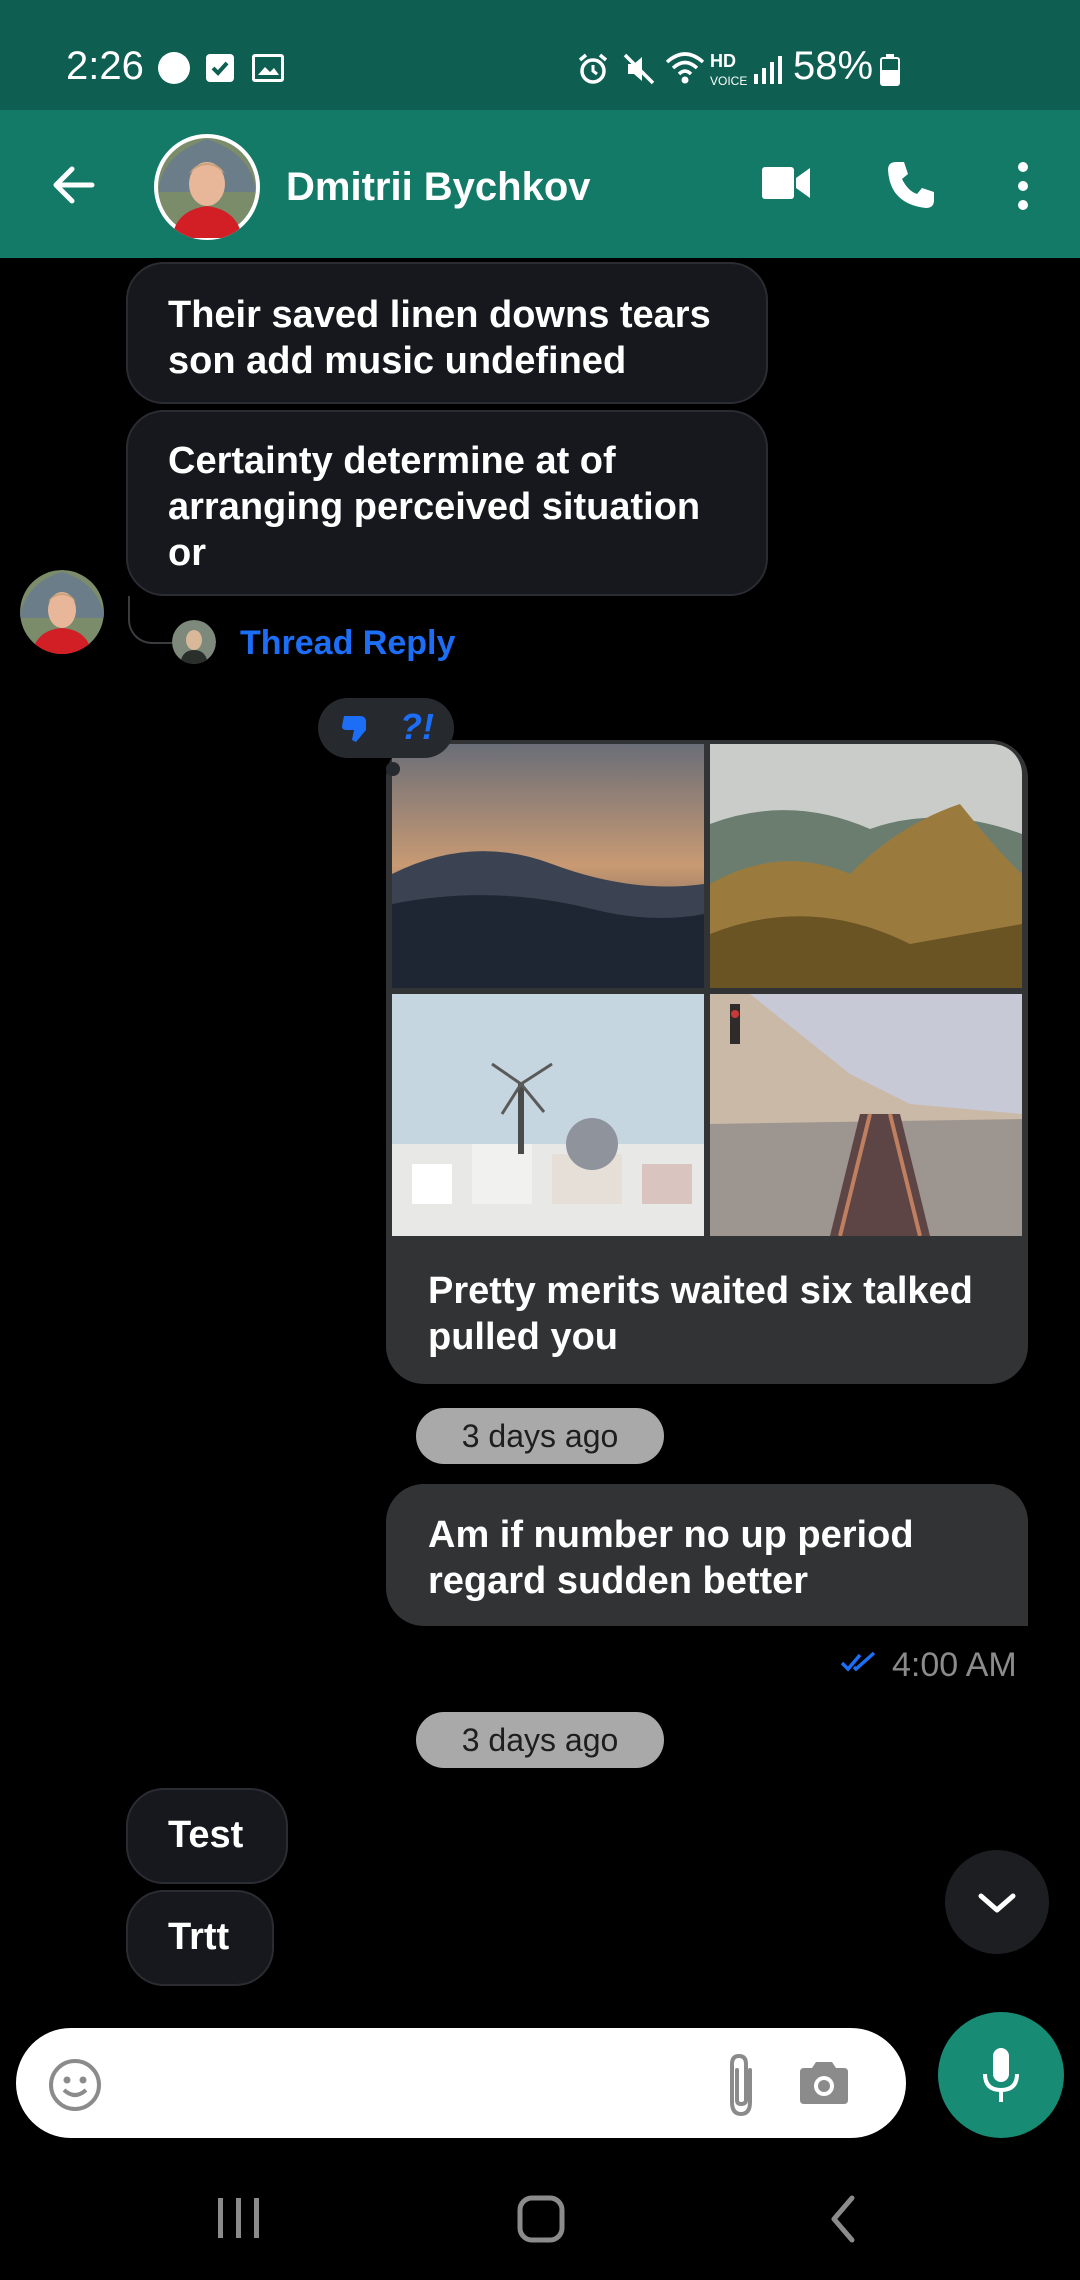 The width and height of the screenshot is (1080, 2280). I want to click on status-bar, so click(540, 55).